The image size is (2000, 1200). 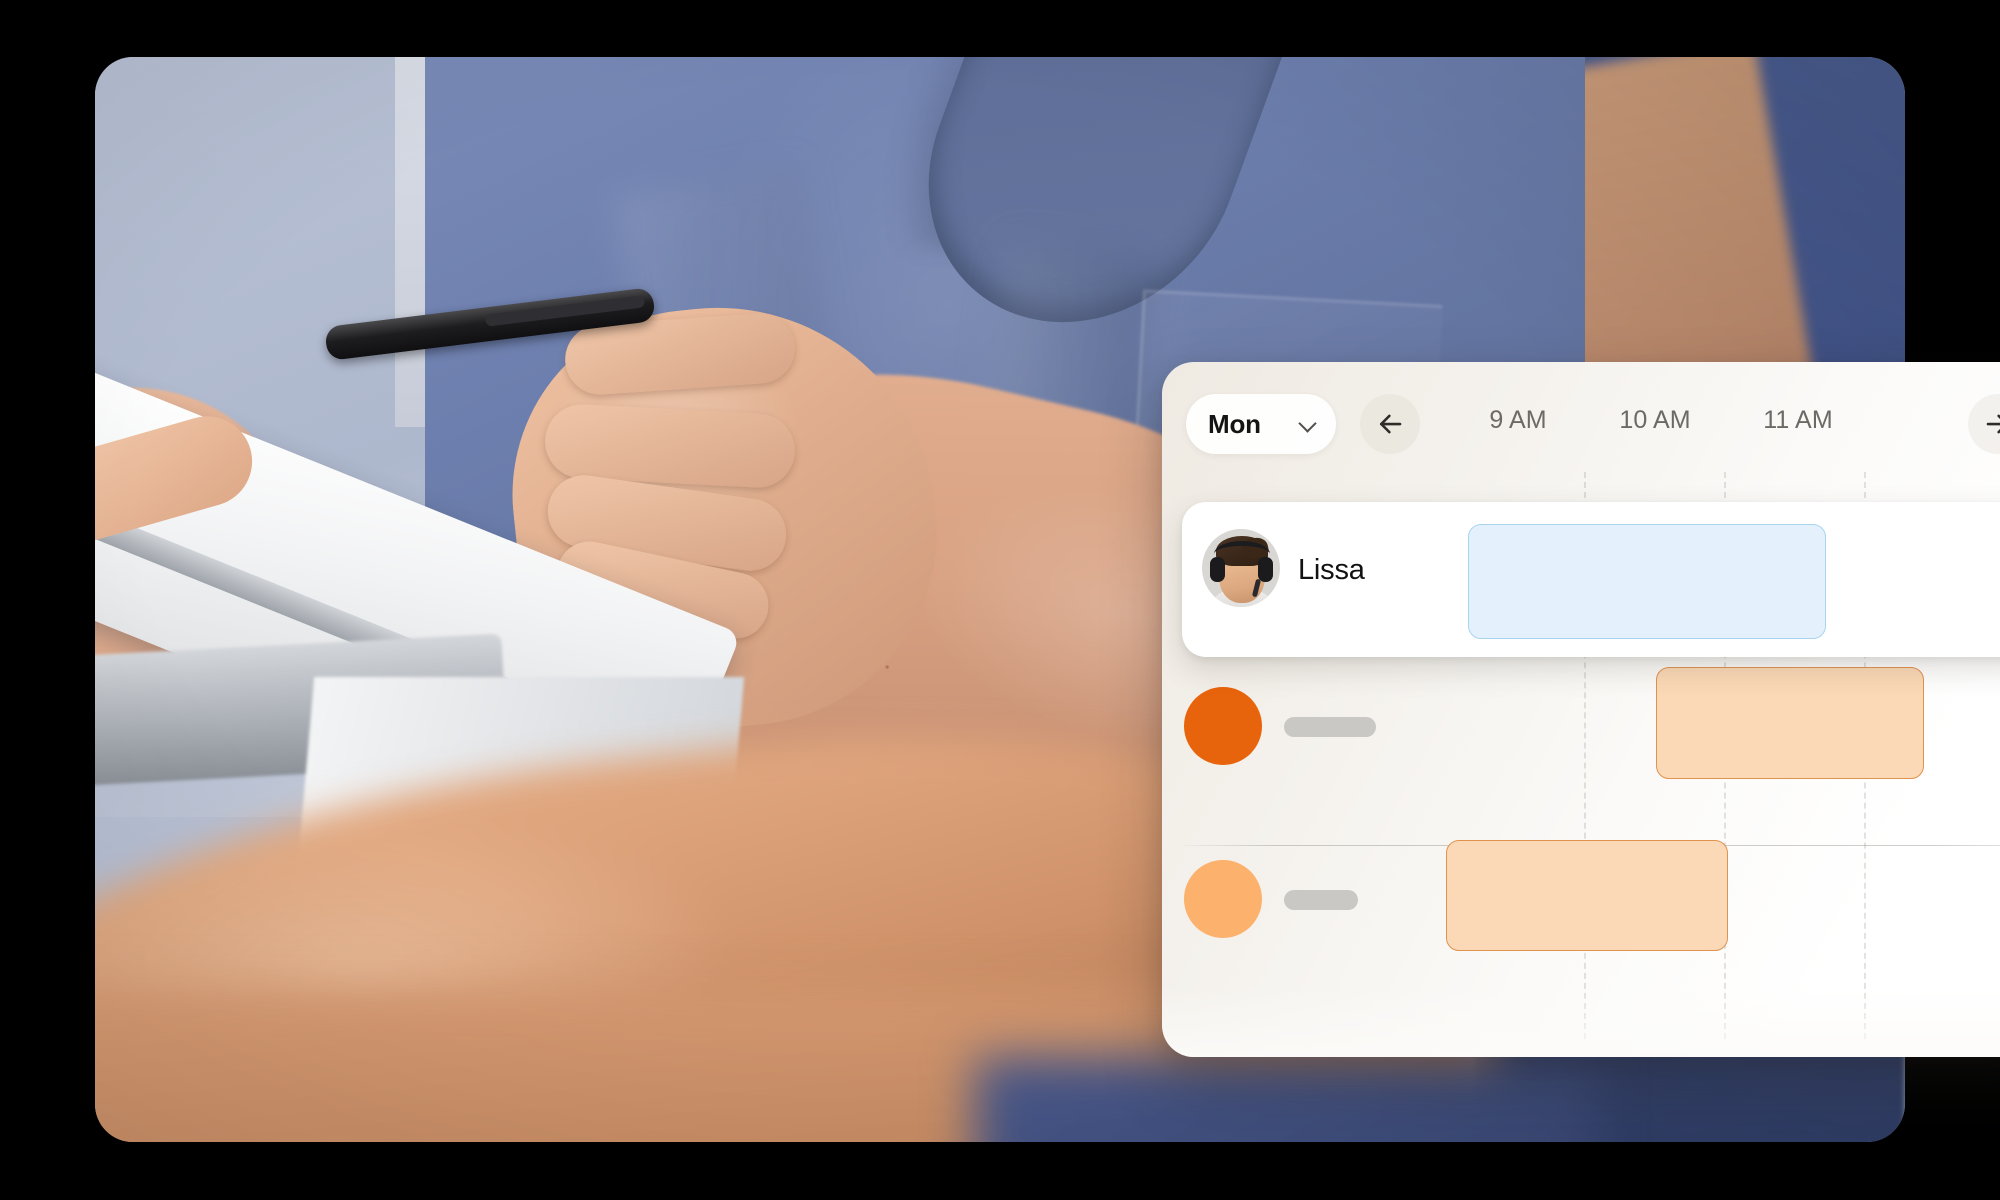 What do you see at coordinates (1331, 570) in the screenshot?
I see `agent-name: Lissa` at bounding box center [1331, 570].